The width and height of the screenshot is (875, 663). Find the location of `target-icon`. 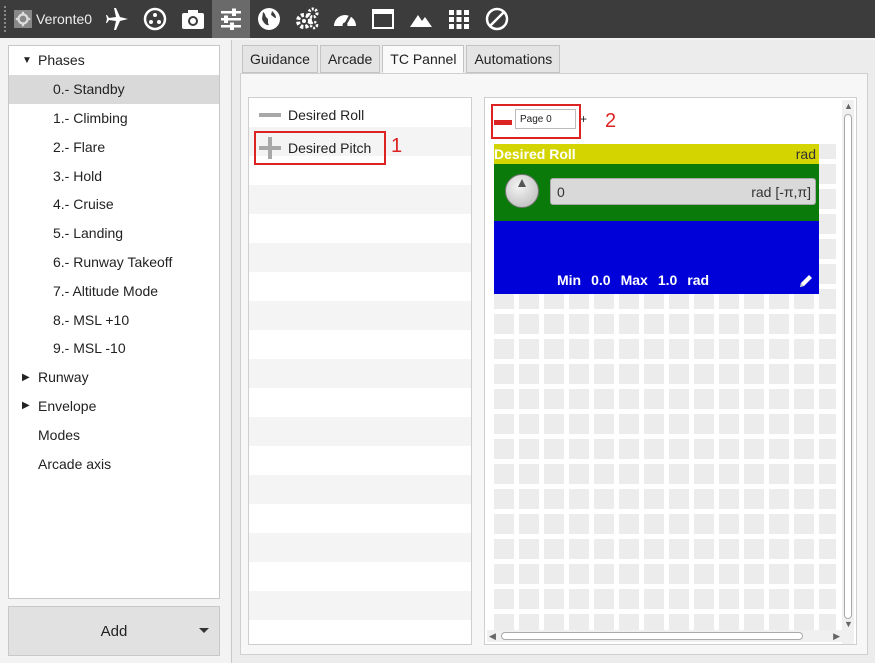

target-icon is located at coordinates (155, 19).